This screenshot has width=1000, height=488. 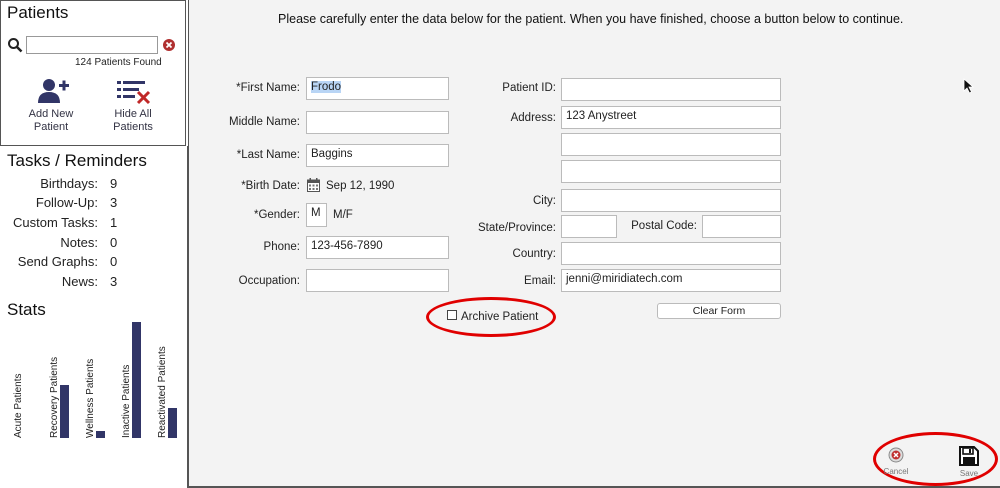 What do you see at coordinates (533, 118) in the screenshot?
I see `address-label: Address:` at bounding box center [533, 118].